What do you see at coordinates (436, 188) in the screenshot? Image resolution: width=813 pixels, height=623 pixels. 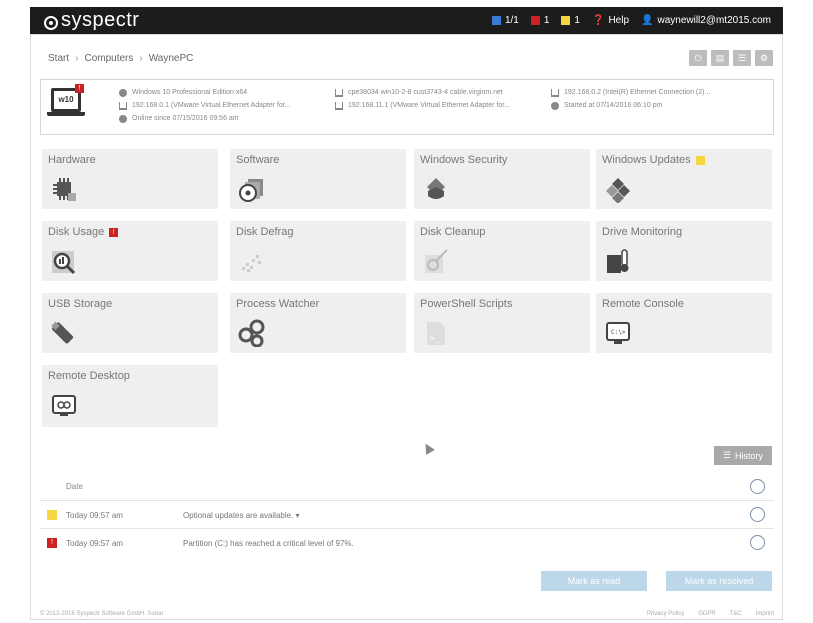 I see `shield-icon` at bounding box center [436, 188].